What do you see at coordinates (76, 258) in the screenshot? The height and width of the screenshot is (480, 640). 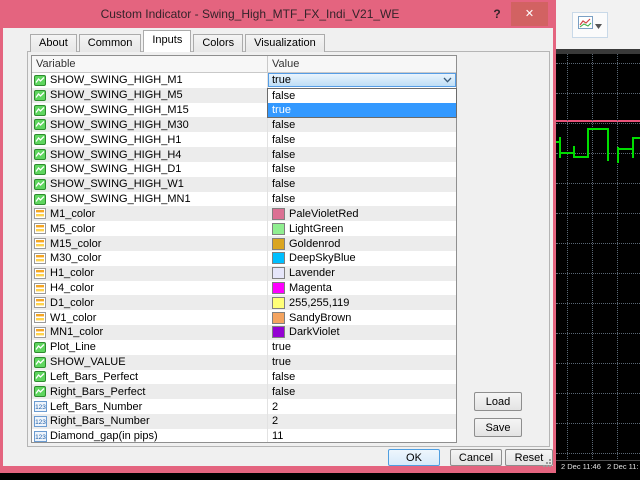 I see `variable-name: M30_color` at bounding box center [76, 258].